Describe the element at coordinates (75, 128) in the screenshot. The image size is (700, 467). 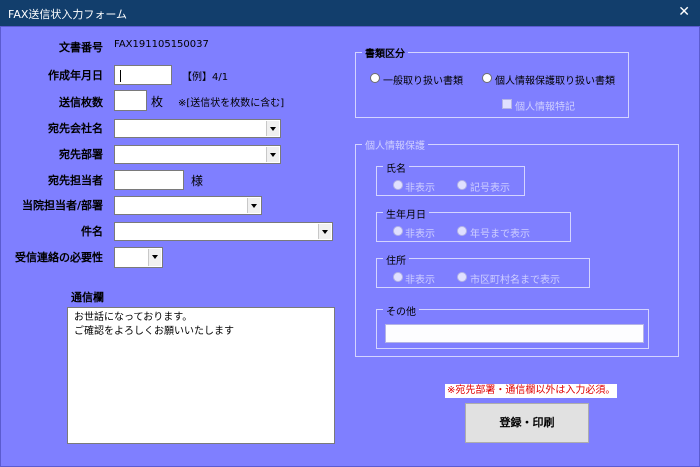
I see `company-label: 宛先会社名` at that location.